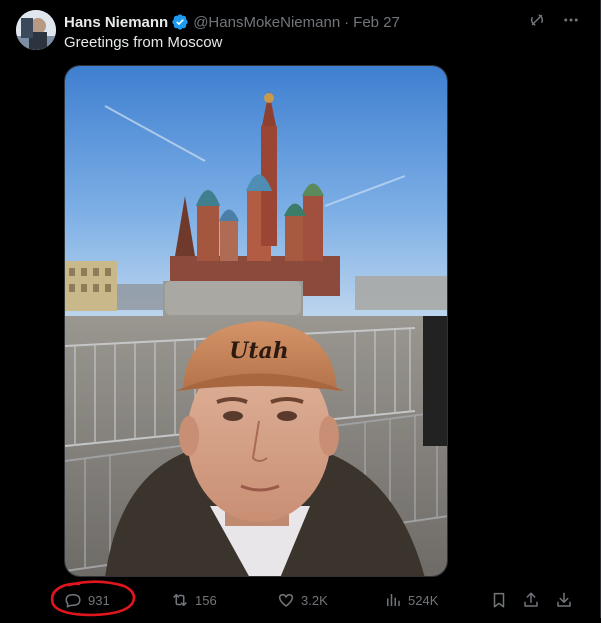  I want to click on verified-badge-icon, so click(180, 22).